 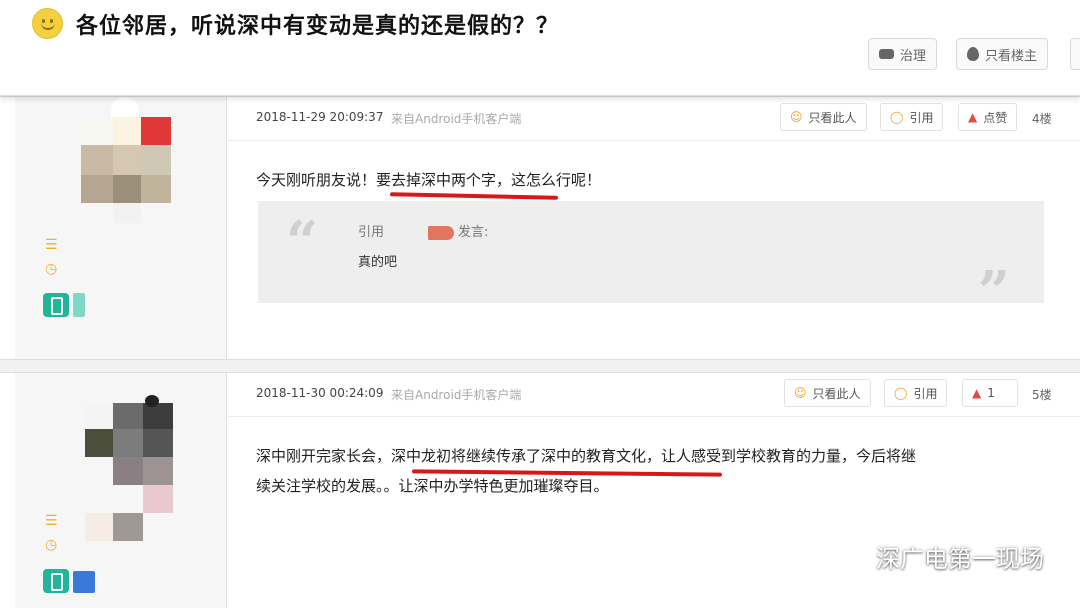 What do you see at coordinates (973, 54) in the screenshot?
I see `drop-icon` at bounding box center [973, 54].